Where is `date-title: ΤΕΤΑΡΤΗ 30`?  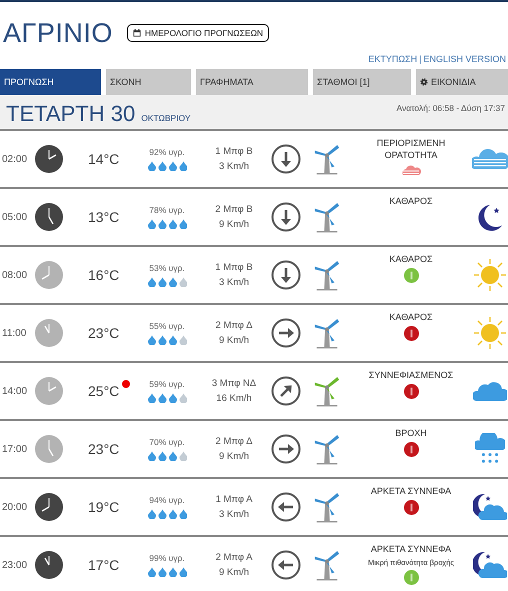 date-title: ΤΕΤΑΡΤΗ 30 is located at coordinates (71, 114).